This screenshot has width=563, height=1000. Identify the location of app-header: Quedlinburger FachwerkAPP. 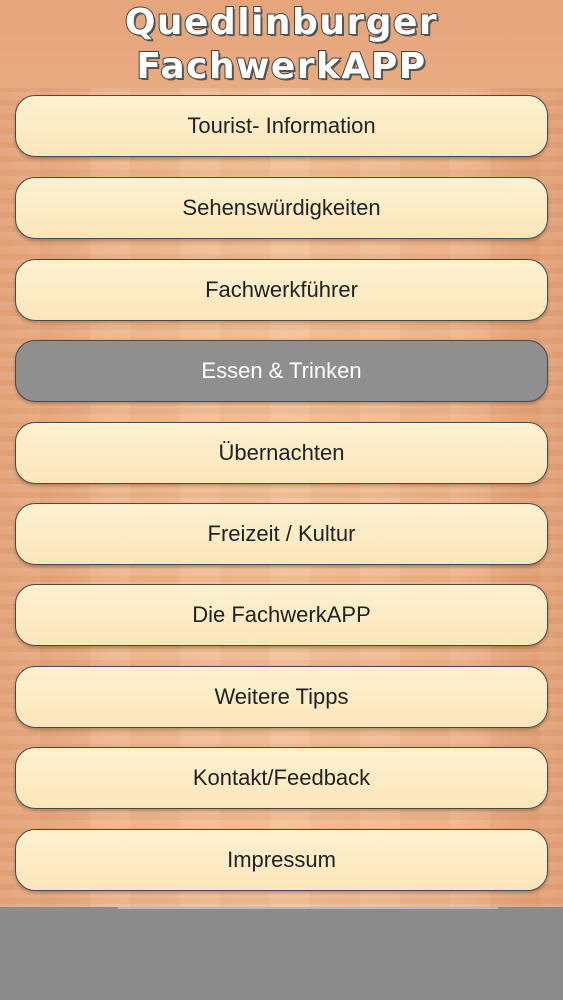
(281, 44).